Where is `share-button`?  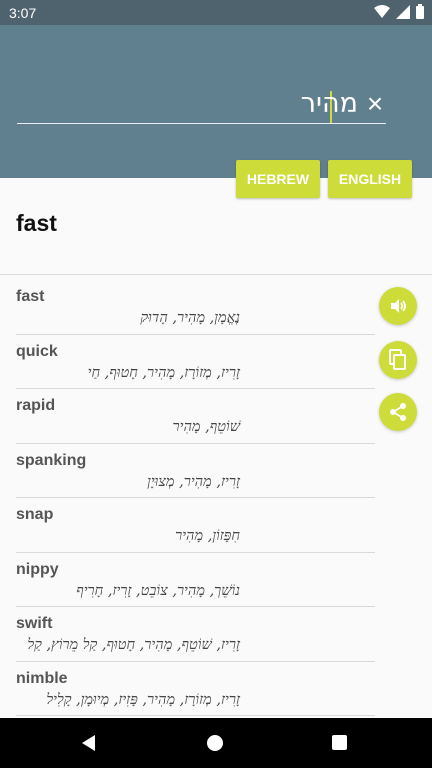 share-button is located at coordinates (398, 412).